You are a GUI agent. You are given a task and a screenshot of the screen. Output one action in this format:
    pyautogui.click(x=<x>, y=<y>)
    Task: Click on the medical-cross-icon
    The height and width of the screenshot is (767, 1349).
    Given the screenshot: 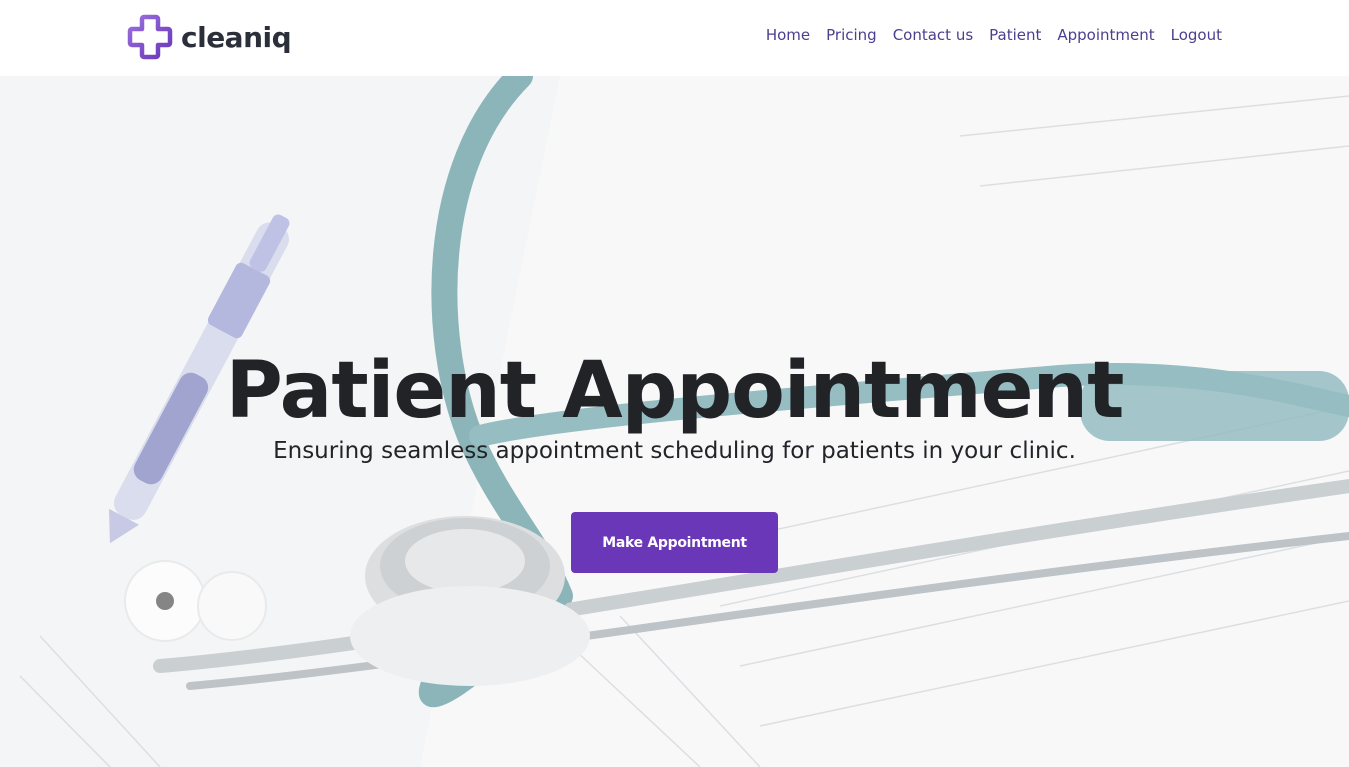 What is the action you would take?
    pyautogui.click(x=150, y=37)
    